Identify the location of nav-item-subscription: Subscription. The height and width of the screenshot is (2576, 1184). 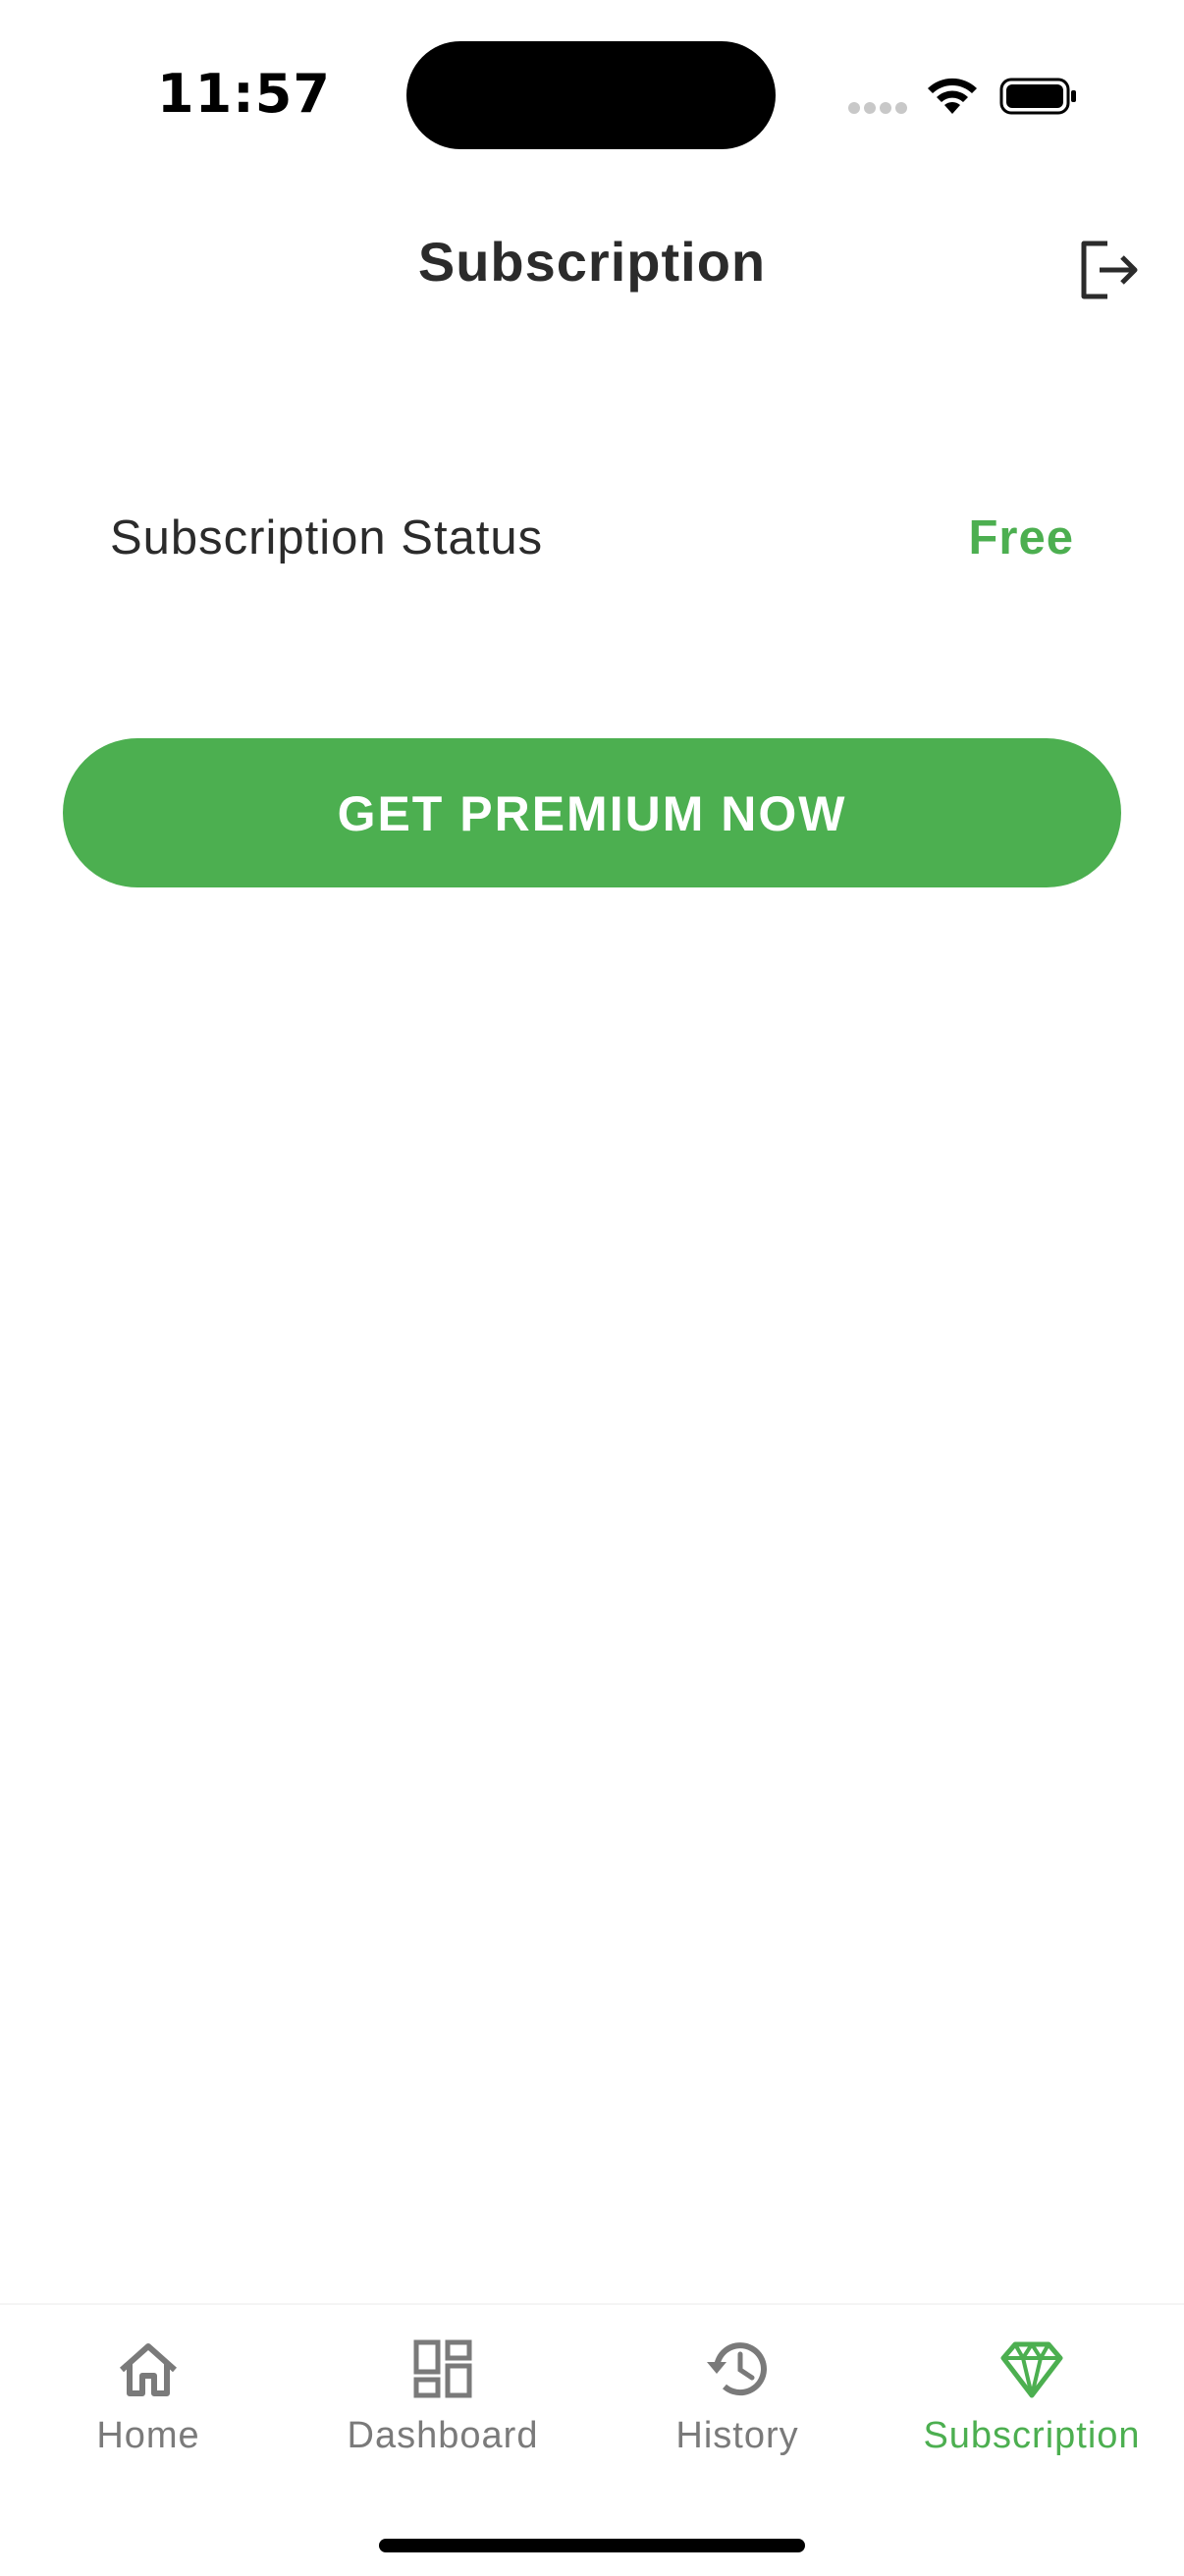
(1032, 2408).